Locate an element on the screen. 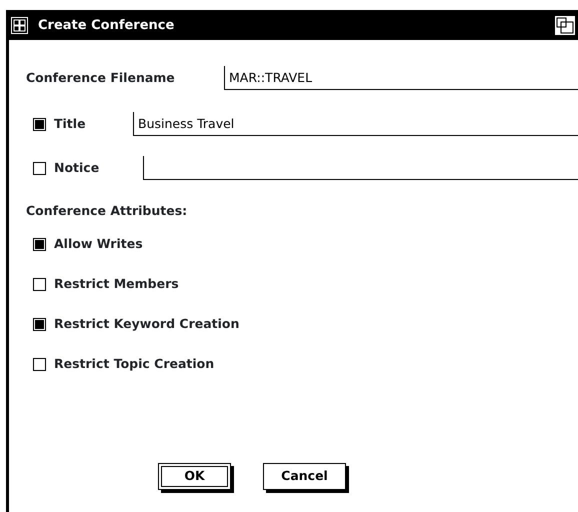 The image size is (578, 512). text-field is located at coordinates (360, 168).